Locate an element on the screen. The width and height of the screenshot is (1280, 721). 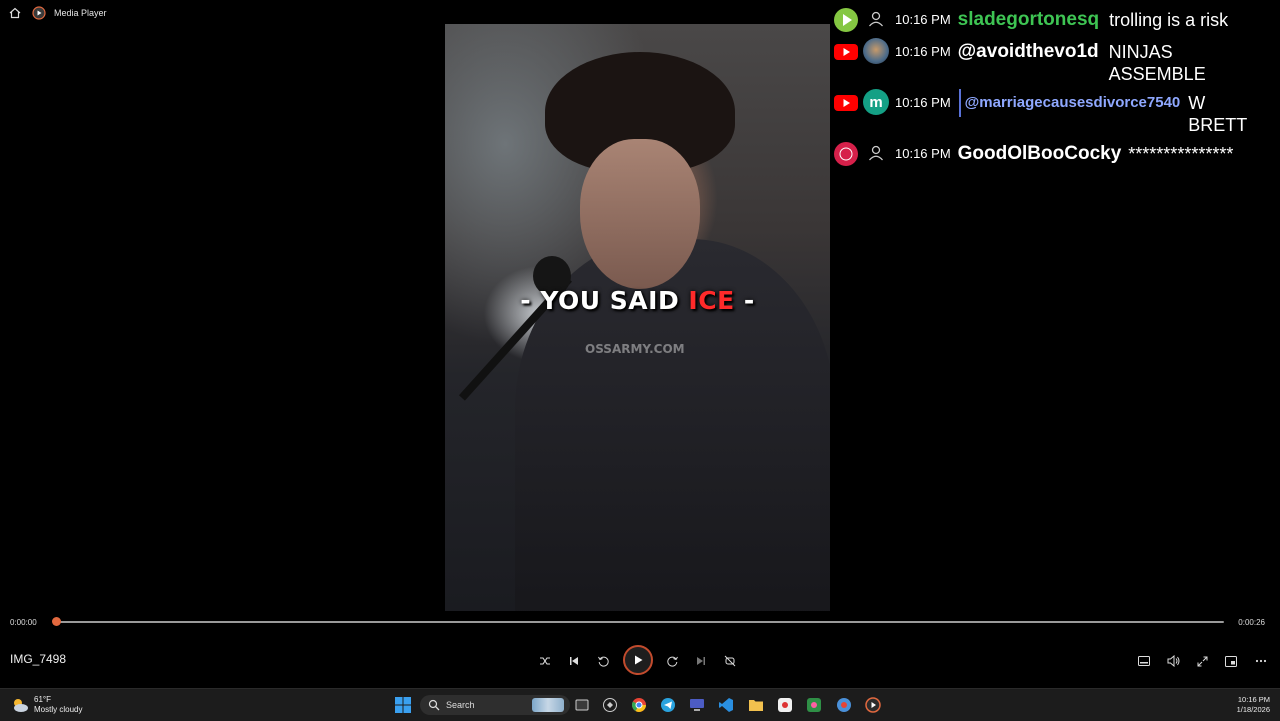
miniplayer-button is located at coordinates (1231, 661).